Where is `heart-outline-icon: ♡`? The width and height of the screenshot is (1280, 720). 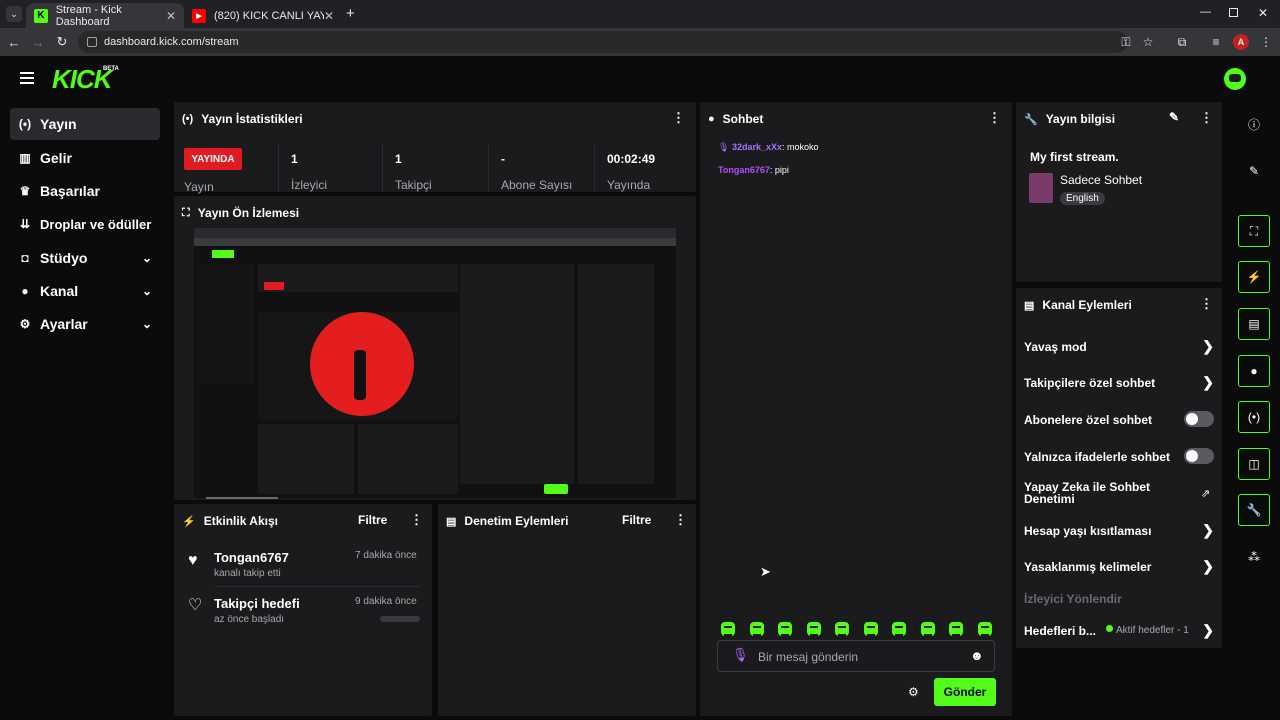
heart-outline-icon: ♡ is located at coordinates (195, 605).